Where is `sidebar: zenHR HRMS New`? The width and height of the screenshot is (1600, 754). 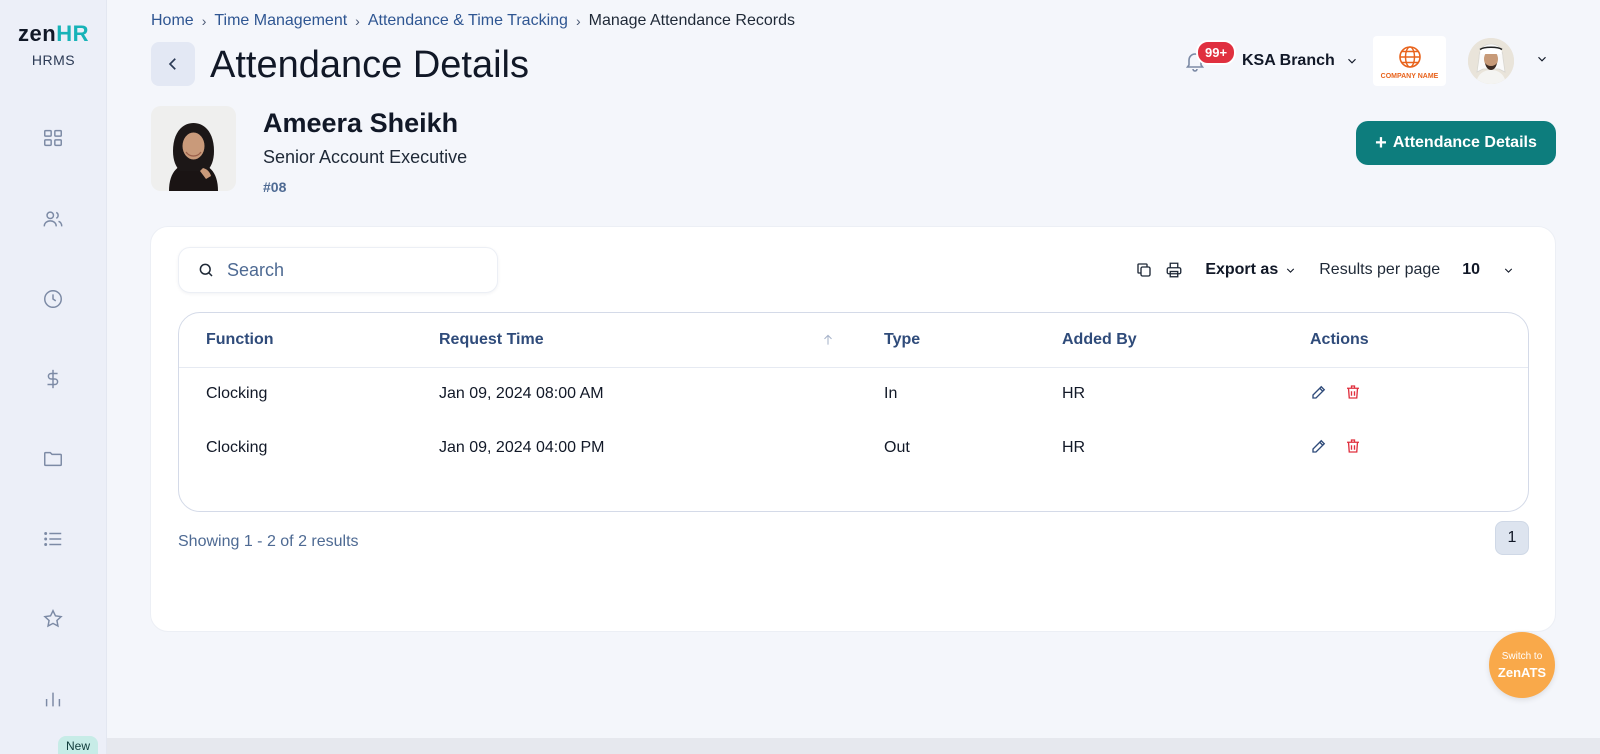
sidebar: zenHR HRMS New is located at coordinates (53, 377).